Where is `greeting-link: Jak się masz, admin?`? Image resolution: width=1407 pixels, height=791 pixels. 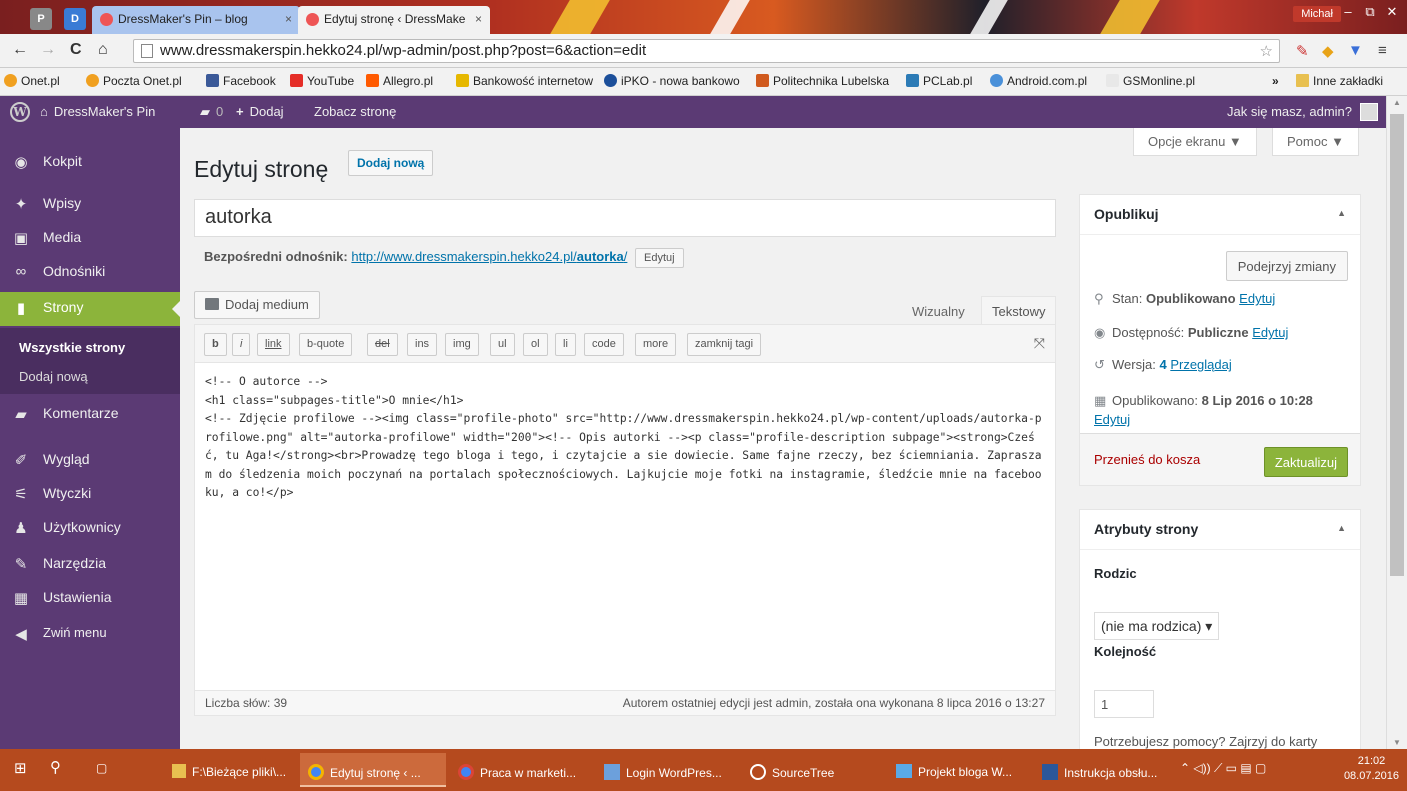 greeting-link: Jak się masz, admin? is located at coordinates (1289, 111).